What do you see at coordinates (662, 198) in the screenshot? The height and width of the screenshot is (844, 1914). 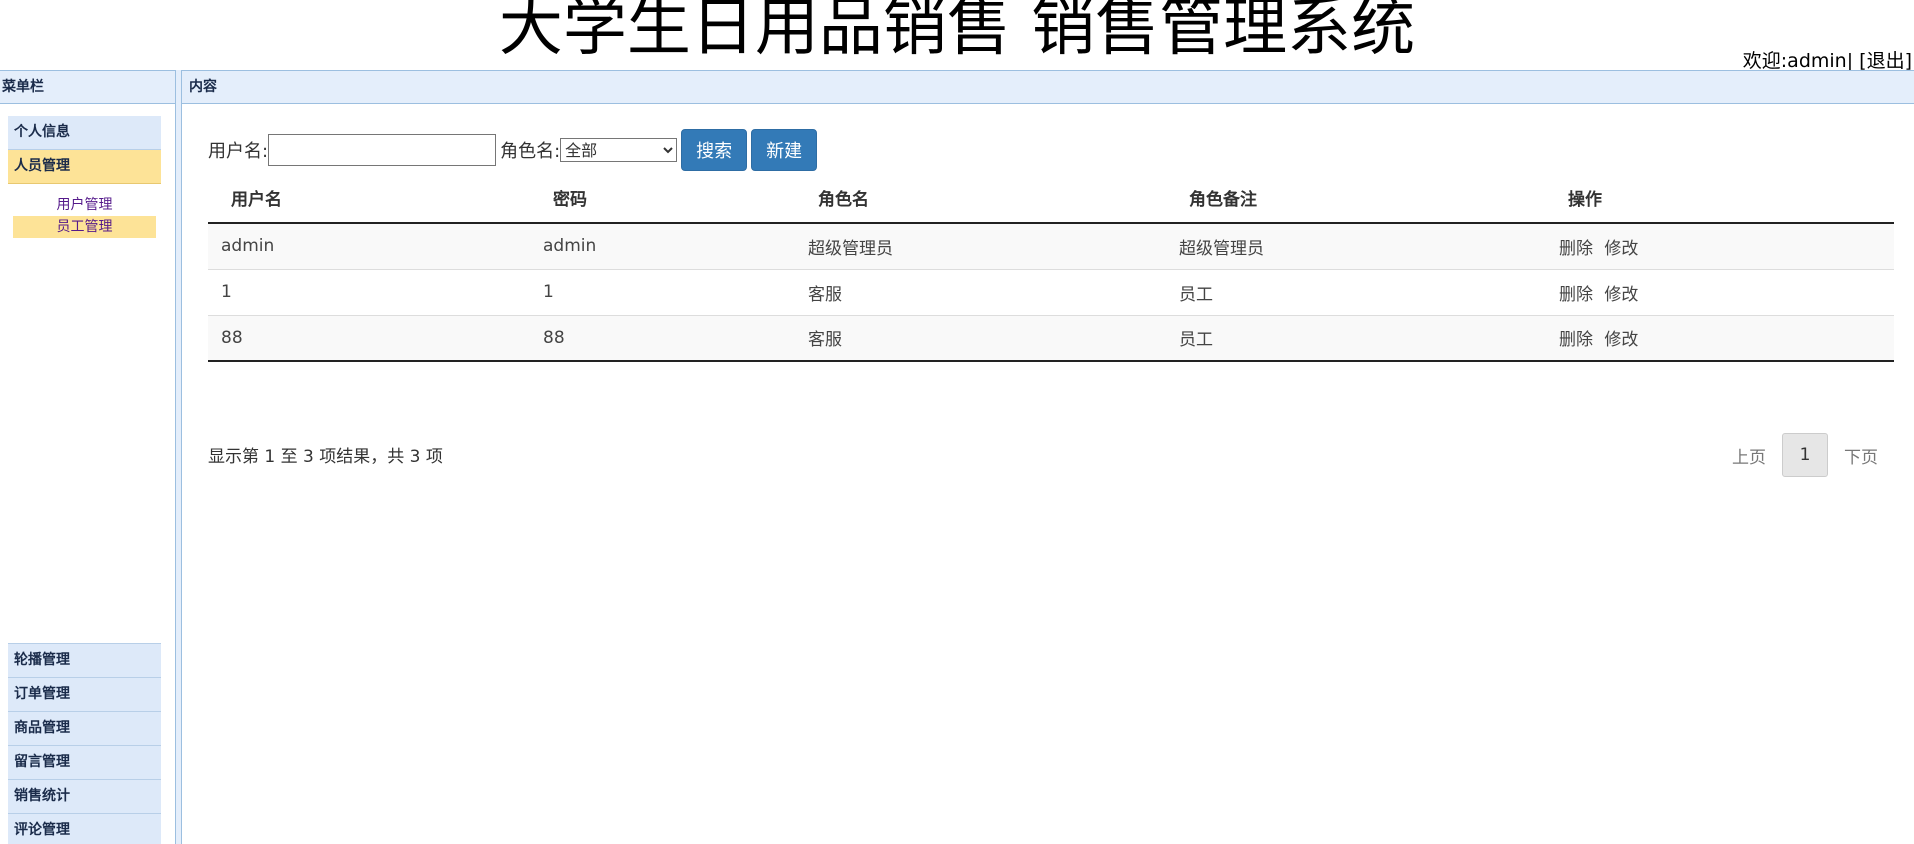 I see `column-header-password: 密码` at bounding box center [662, 198].